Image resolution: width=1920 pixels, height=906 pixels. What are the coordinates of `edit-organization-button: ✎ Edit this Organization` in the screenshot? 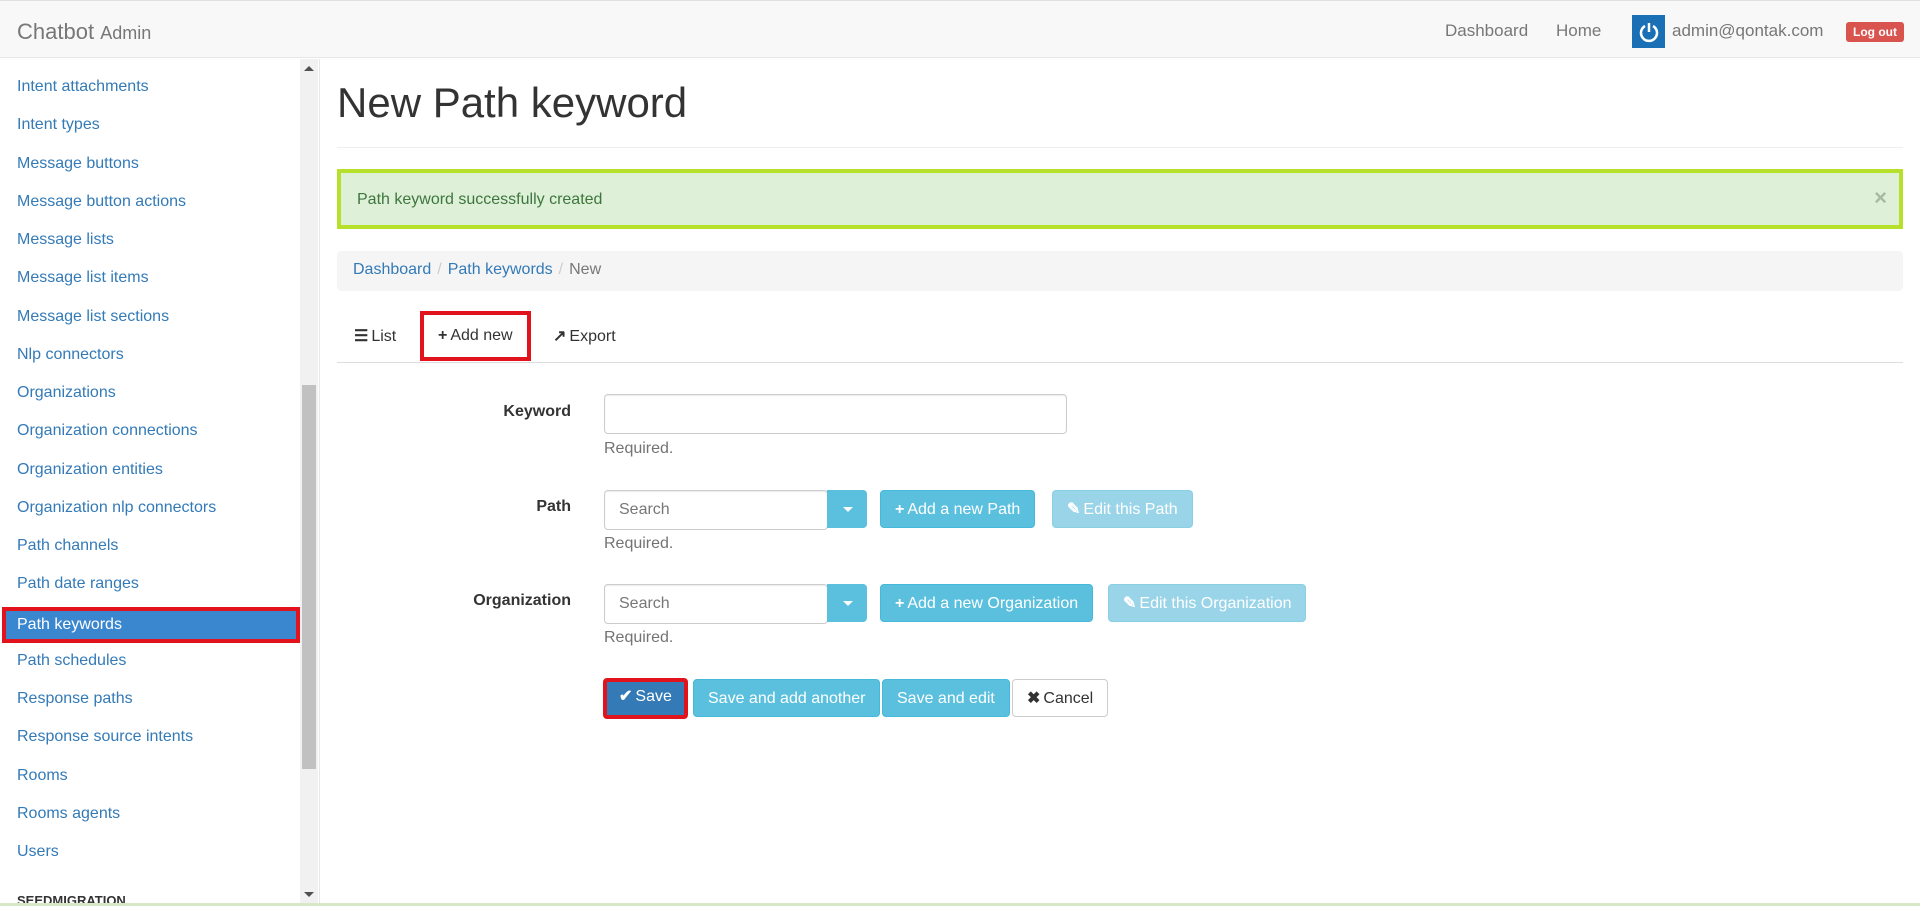 It's located at (1207, 603).